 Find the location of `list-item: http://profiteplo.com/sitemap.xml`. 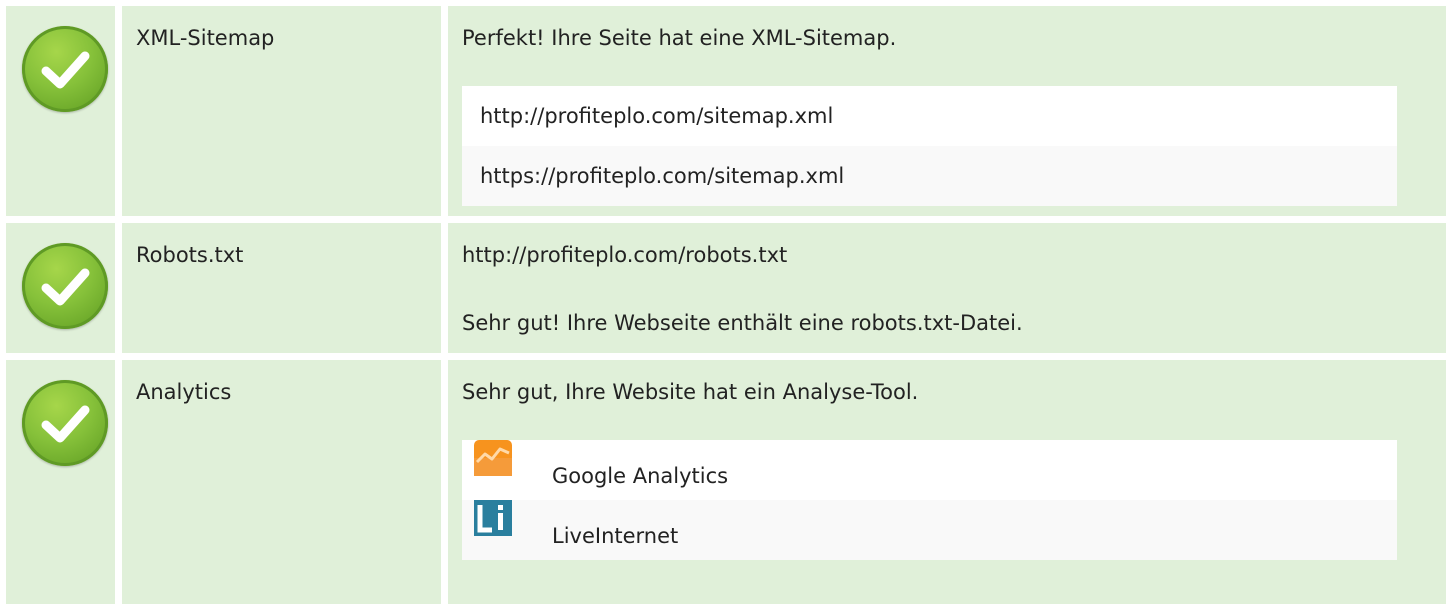

list-item: http://profiteplo.com/sitemap.xml is located at coordinates (929, 116).